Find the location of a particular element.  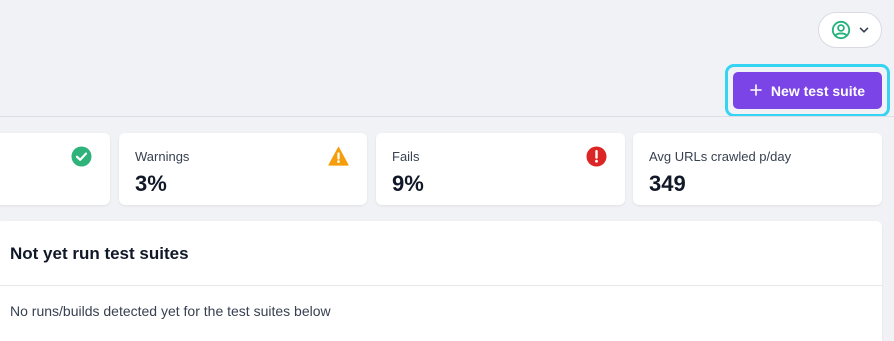

panel-title: Not yet run test suites is located at coordinates (99, 253).